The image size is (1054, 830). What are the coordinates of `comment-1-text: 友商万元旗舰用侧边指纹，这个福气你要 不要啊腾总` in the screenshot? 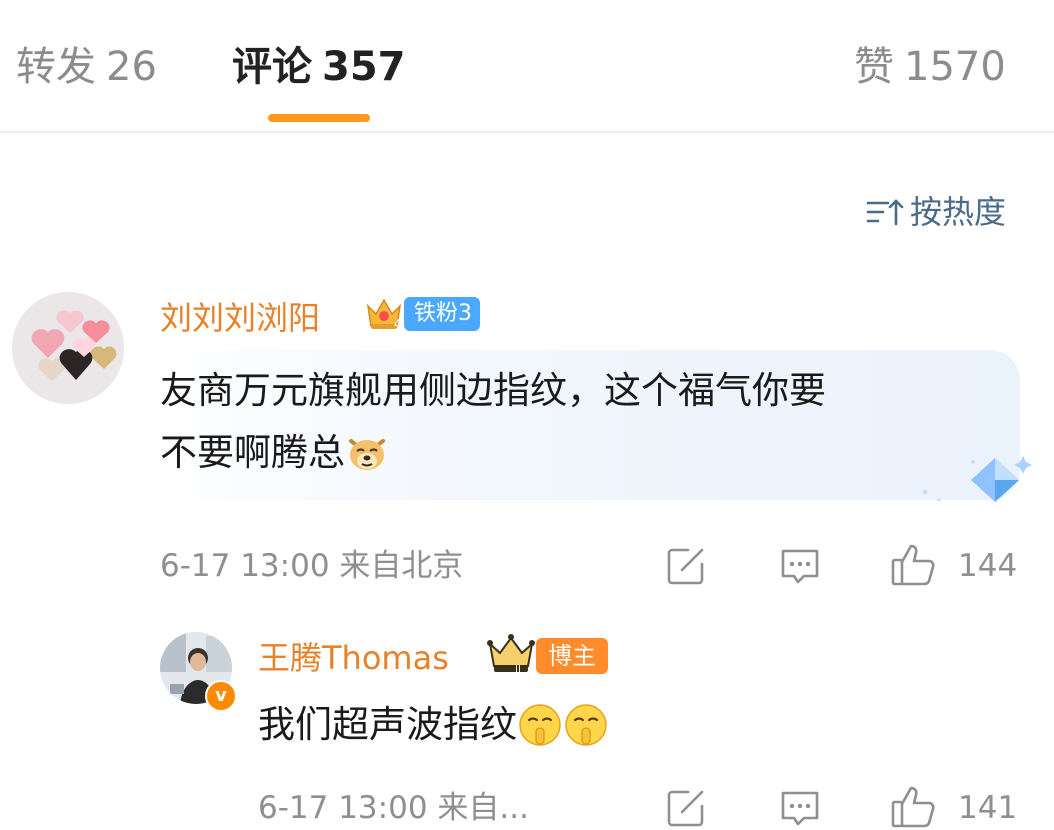 It's located at (493, 422).